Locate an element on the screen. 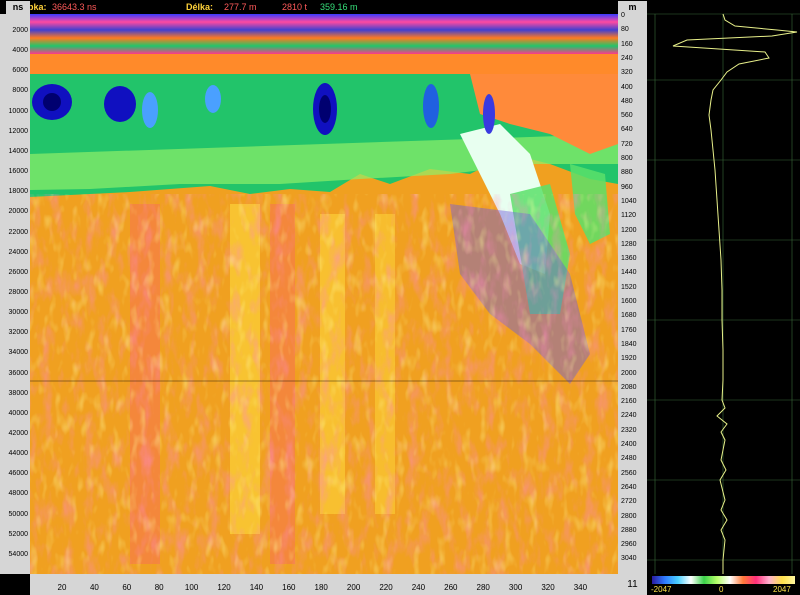 The width and height of the screenshot is (800, 595). position-value: 359.16 m is located at coordinates (339, 7).